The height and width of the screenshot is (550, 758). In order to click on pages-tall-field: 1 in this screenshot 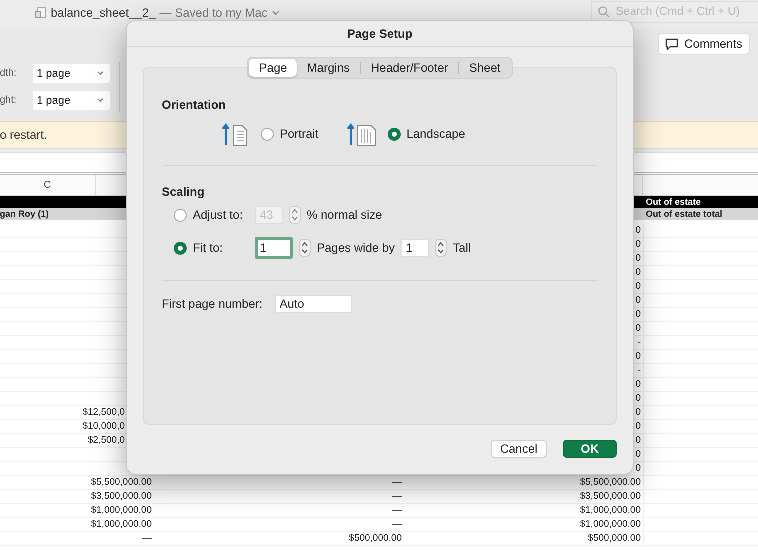, I will do `click(415, 248)`.